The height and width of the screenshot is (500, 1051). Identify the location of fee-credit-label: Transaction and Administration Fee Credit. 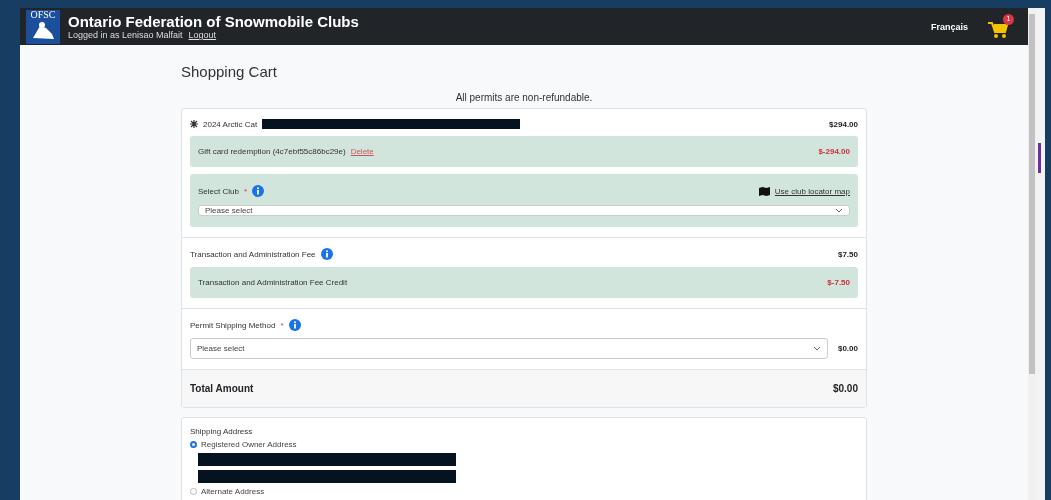
(273, 282).